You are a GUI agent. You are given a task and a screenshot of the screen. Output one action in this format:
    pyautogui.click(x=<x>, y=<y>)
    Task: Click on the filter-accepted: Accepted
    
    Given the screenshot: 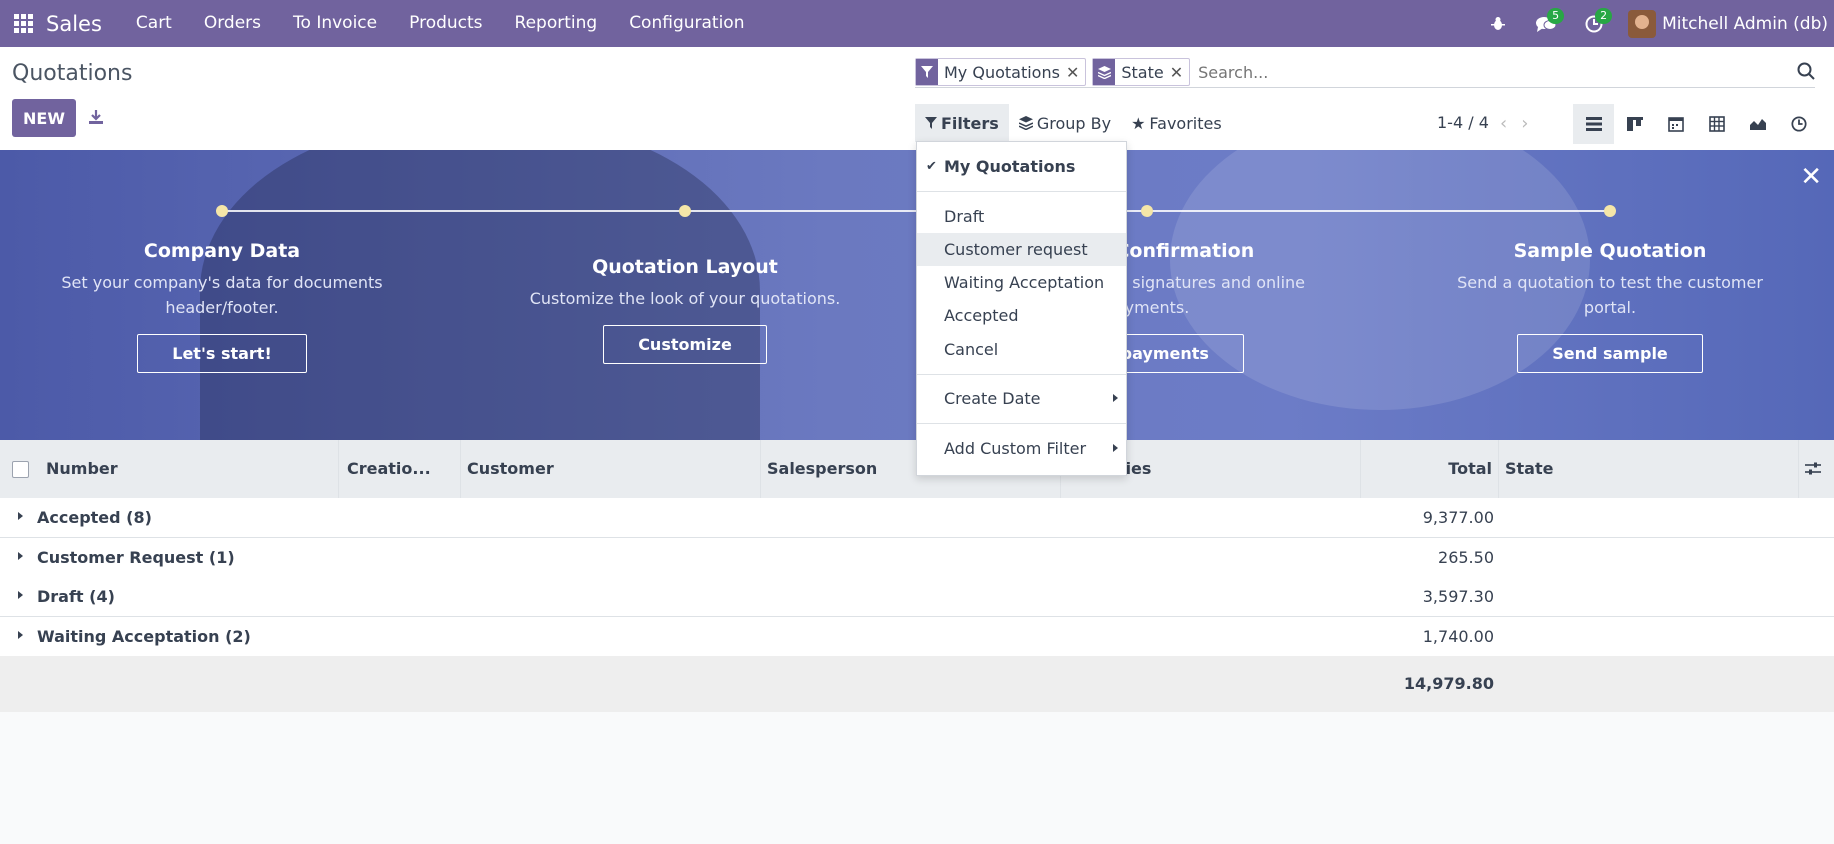 What is the action you would take?
    pyautogui.click(x=1021, y=315)
    